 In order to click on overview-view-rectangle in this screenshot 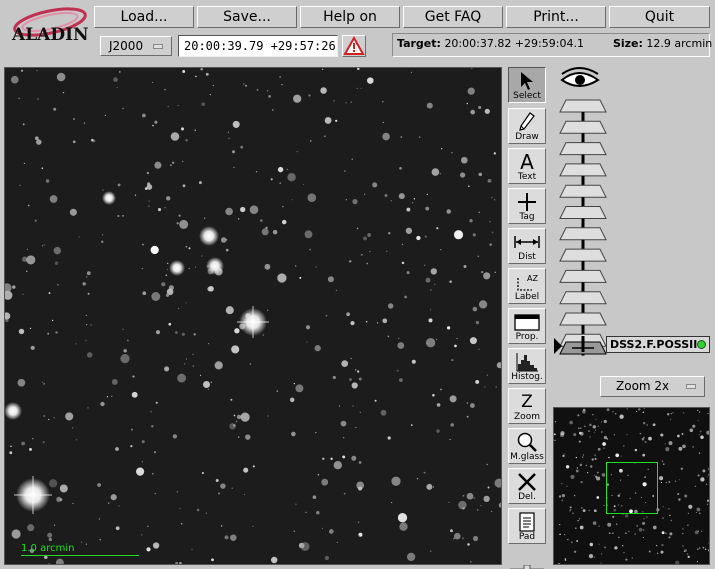, I will do `click(632, 488)`.